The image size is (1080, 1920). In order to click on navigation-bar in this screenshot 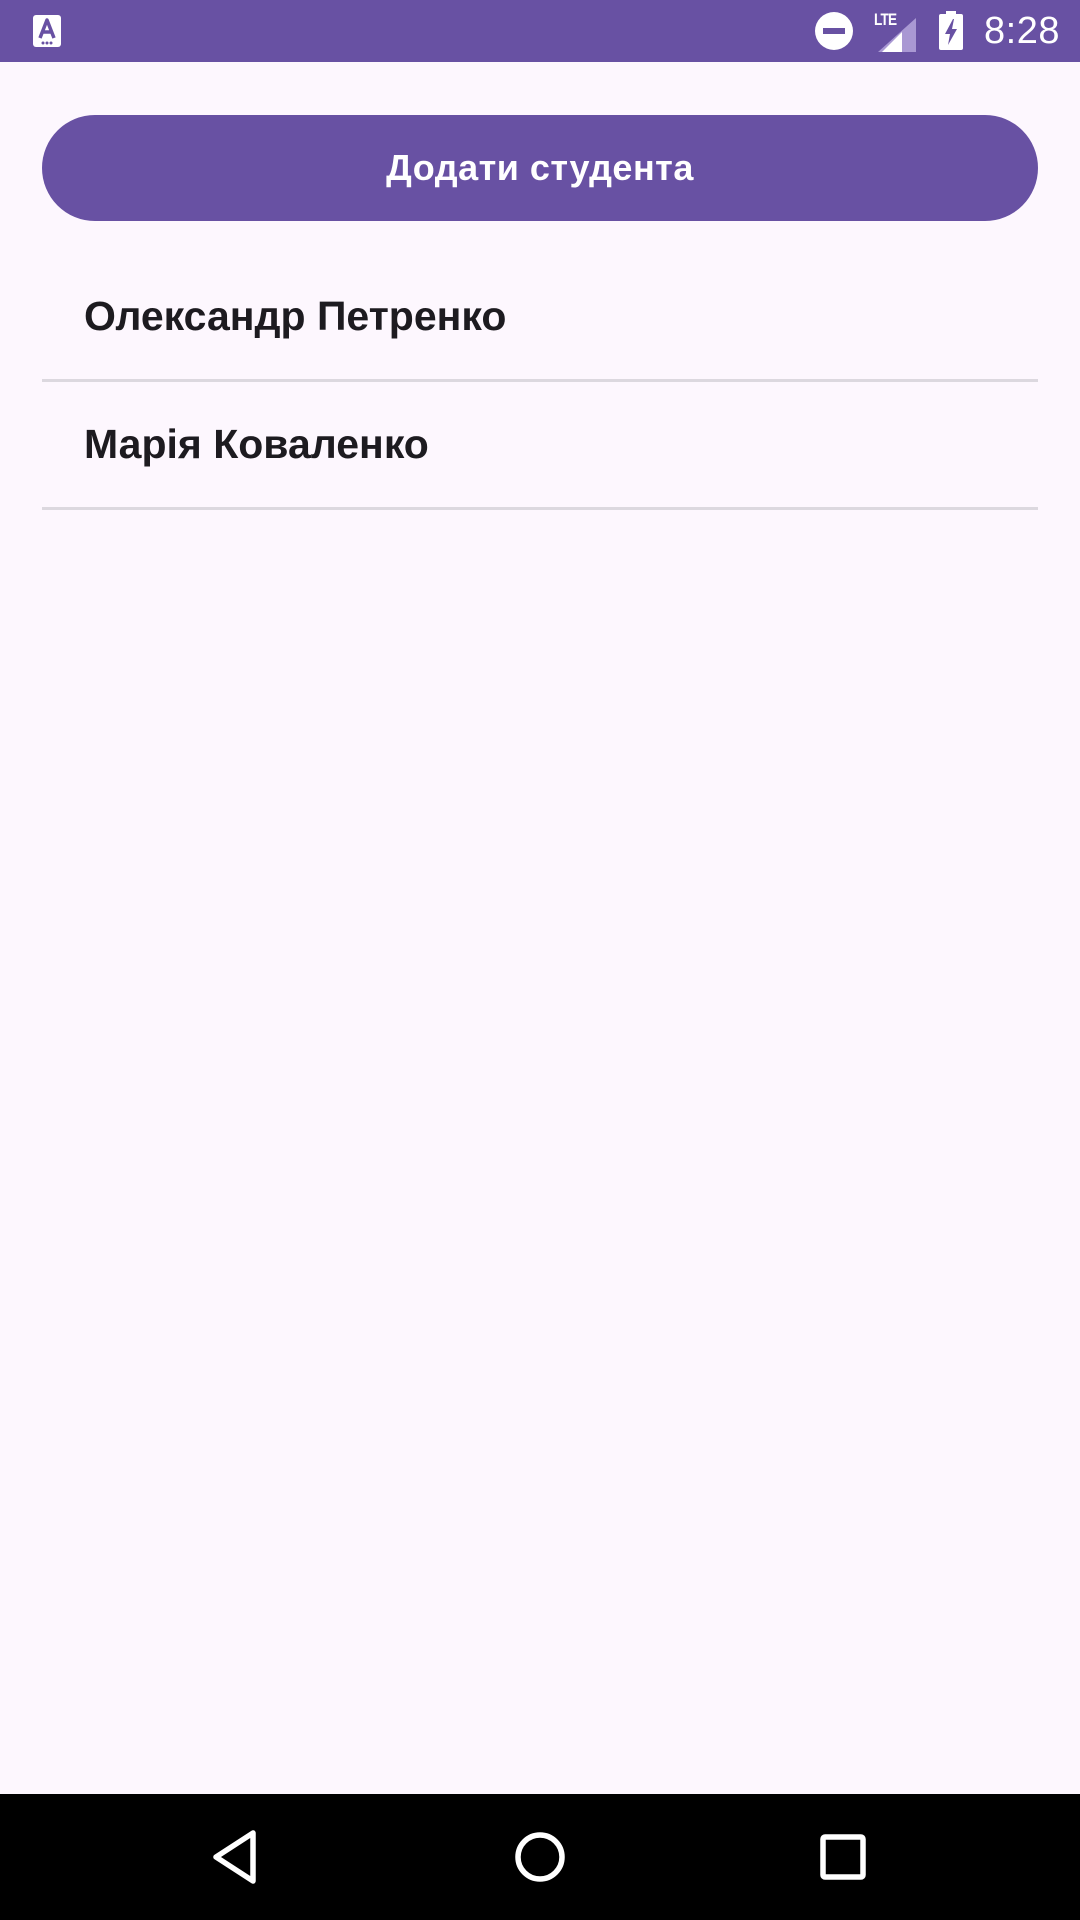, I will do `click(540, 1857)`.